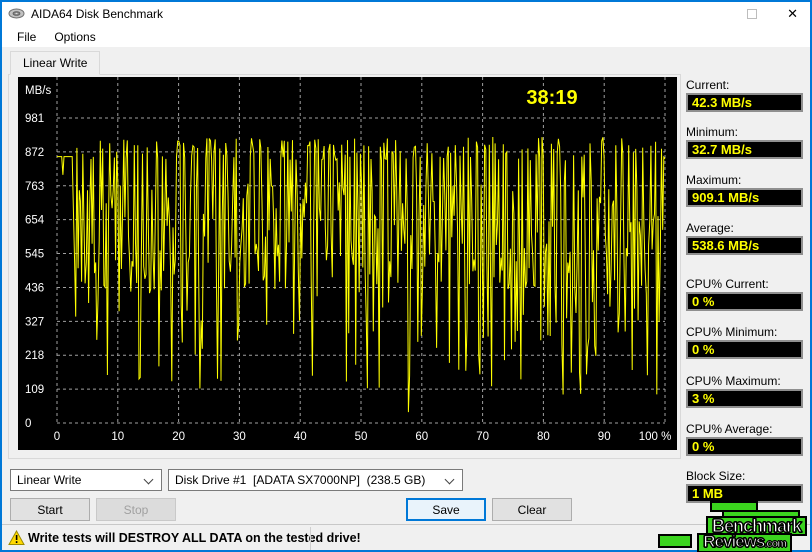 Image resolution: width=812 pixels, height=552 pixels. Describe the element at coordinates (761, 13) in the screenshot. I see `window-controls: ✕` at that location.